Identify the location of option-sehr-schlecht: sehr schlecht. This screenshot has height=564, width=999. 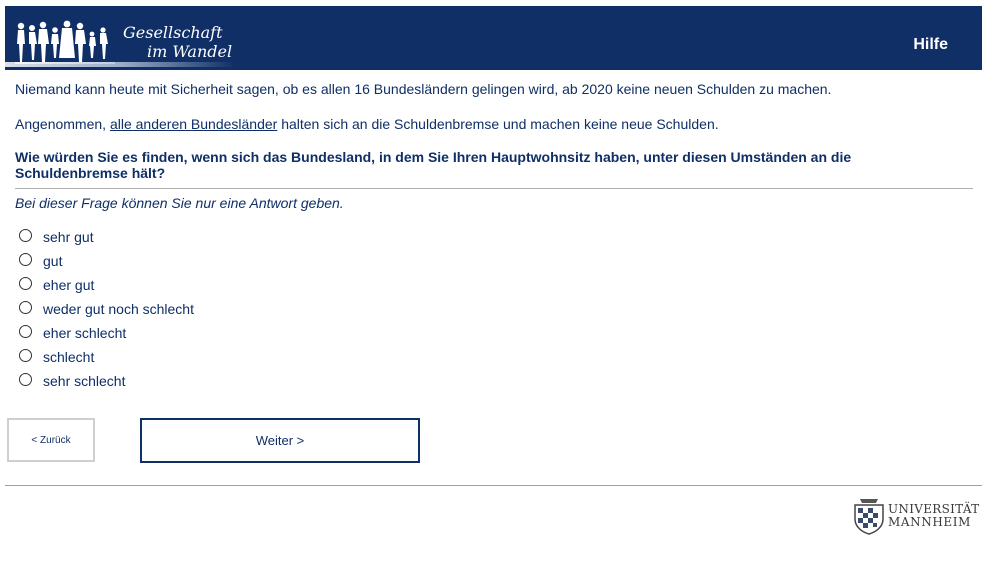
(106, 381).